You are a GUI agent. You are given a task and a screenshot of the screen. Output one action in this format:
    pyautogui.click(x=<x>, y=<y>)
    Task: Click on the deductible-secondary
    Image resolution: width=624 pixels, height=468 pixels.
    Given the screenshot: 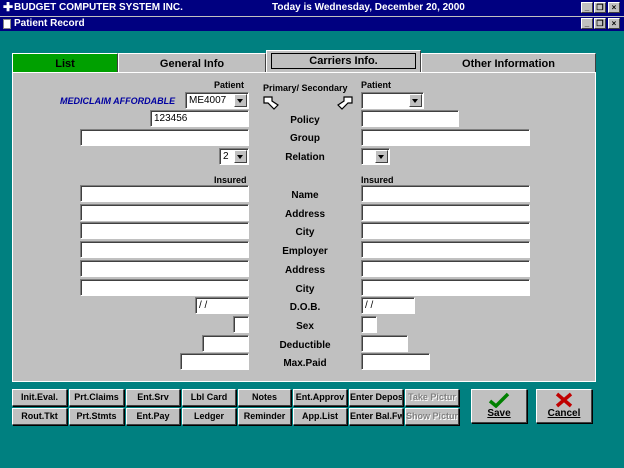 What is the action you would take?
    pyautogui.click(x=384, y=343)
    